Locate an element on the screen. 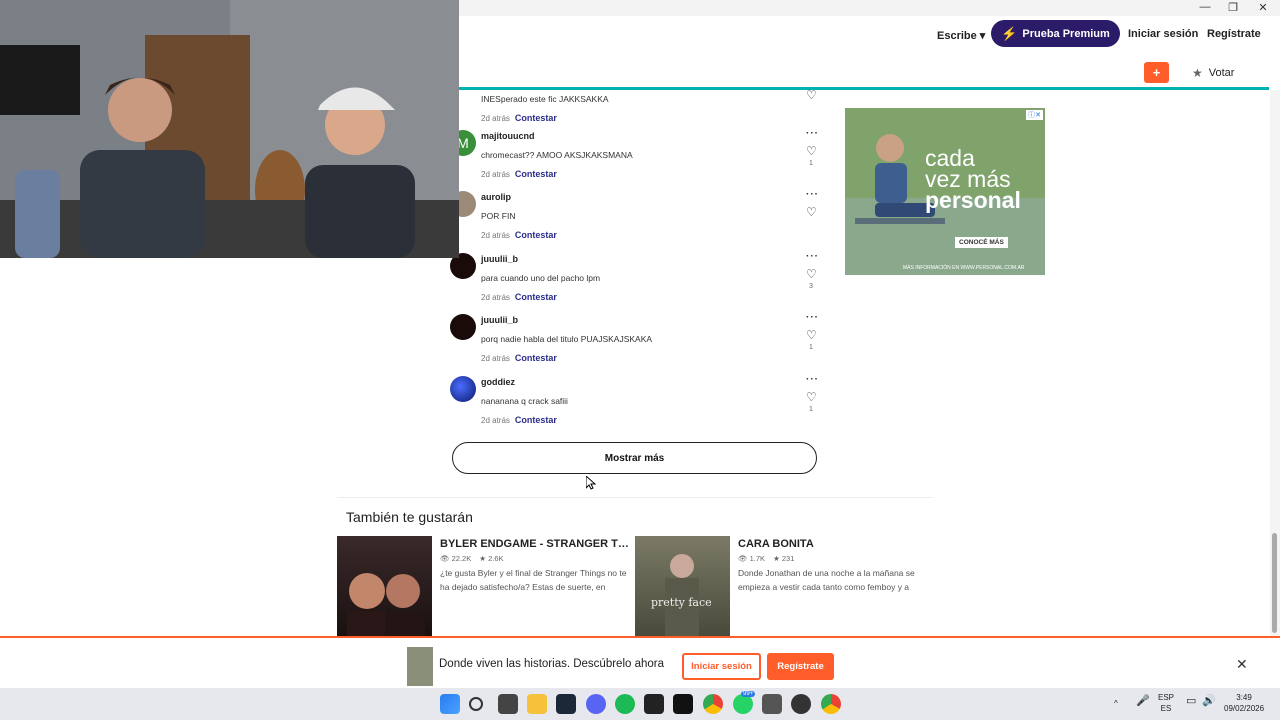  ad-info-icon: ⓘ✕ is located at coordinates (1034, 115).